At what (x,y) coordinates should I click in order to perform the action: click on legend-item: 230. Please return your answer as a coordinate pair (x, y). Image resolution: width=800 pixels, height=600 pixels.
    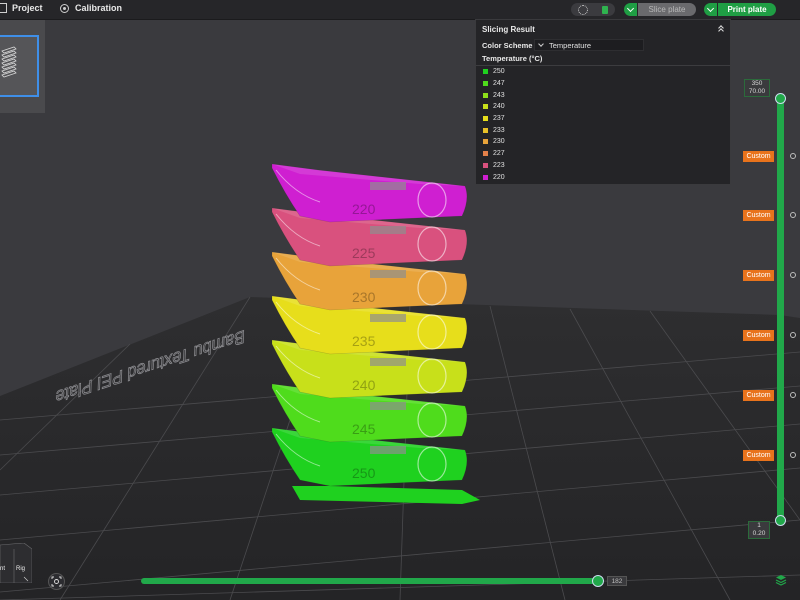
    Looking at the image, I should click on (494, 142).